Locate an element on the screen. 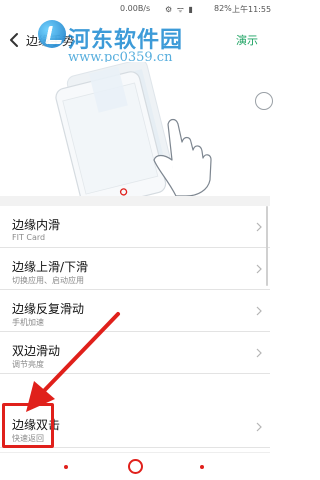 This screenshot has height=480, width=320. navigation-bar is located at coordinates (135, 466).